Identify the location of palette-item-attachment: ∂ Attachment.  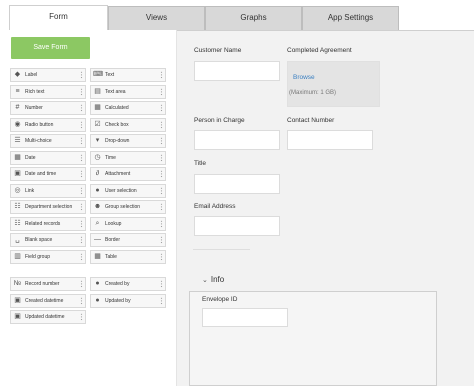
(128, 174).